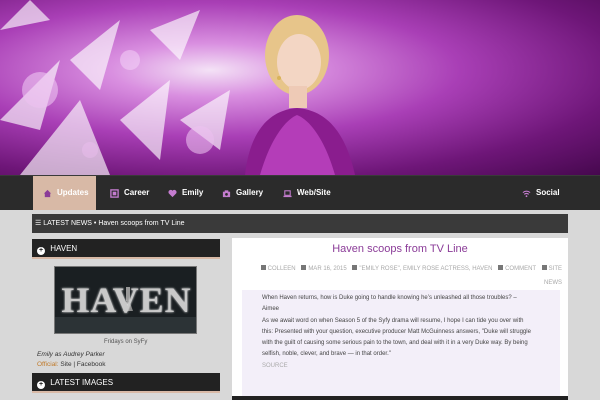  I want to click on quote-line: Aimee, so click(271, 309).